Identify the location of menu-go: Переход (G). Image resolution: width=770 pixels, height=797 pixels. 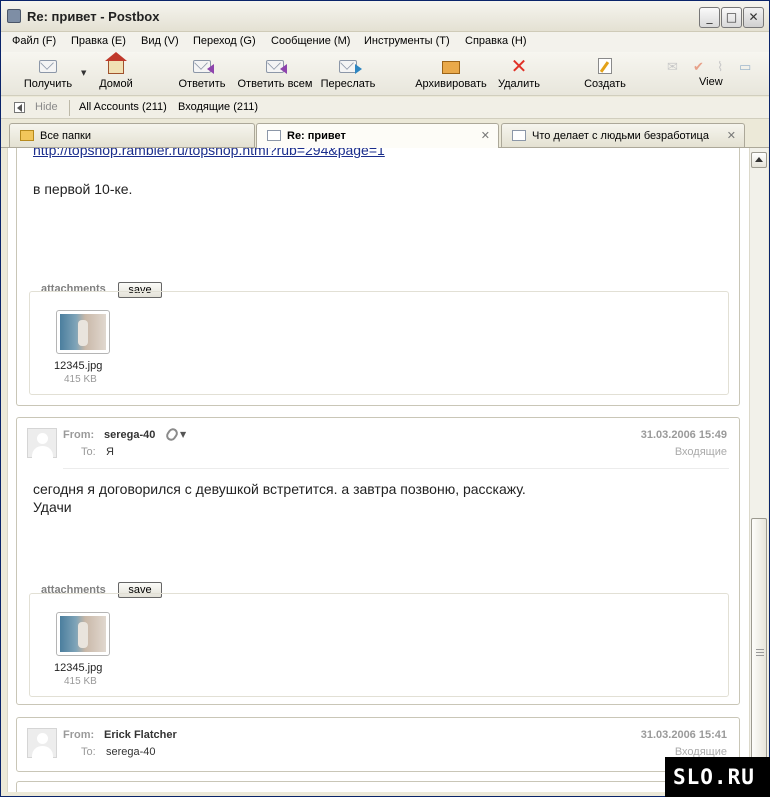
(224, 41).